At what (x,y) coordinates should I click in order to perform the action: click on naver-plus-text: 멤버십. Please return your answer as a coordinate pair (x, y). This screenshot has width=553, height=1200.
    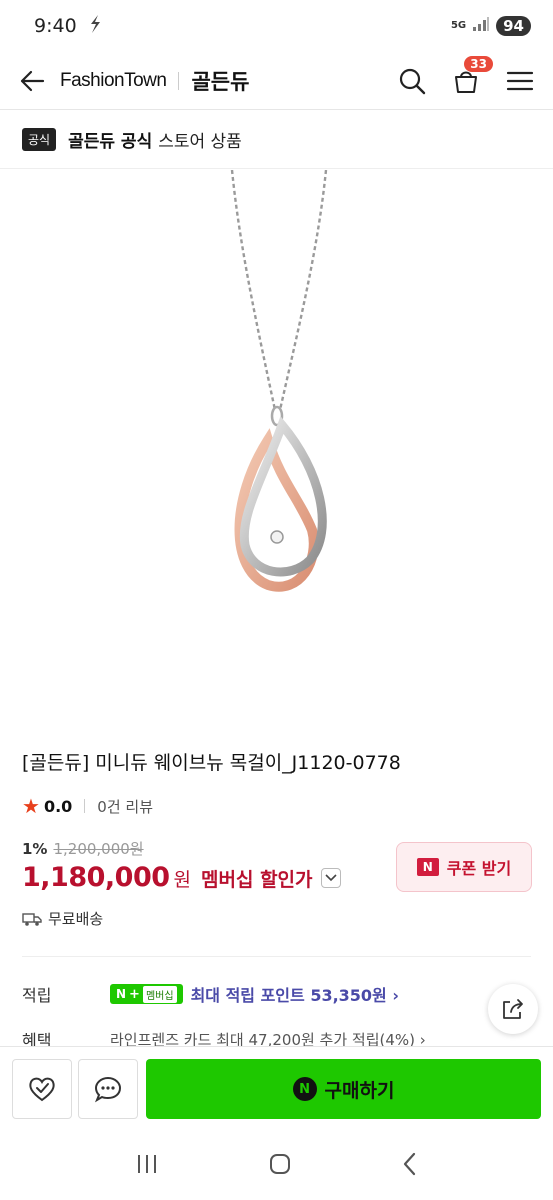
    Looking at the image, I should click on (159, 994).